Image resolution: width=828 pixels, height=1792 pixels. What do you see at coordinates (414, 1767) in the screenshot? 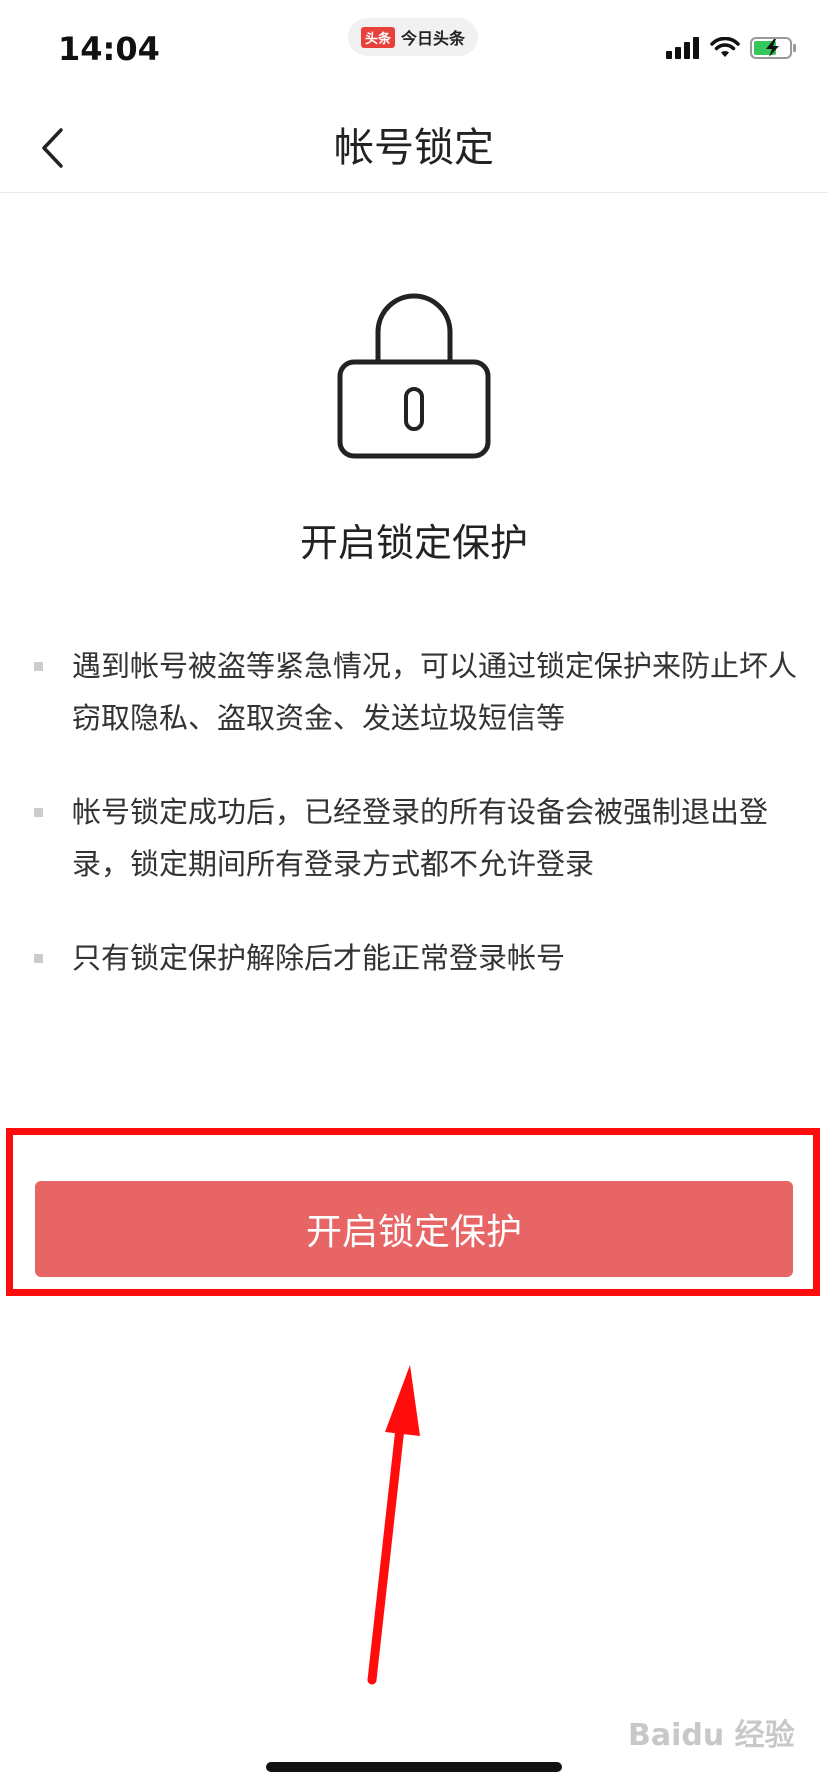
I see `home-indicator` at bounding box center [414, 1767].